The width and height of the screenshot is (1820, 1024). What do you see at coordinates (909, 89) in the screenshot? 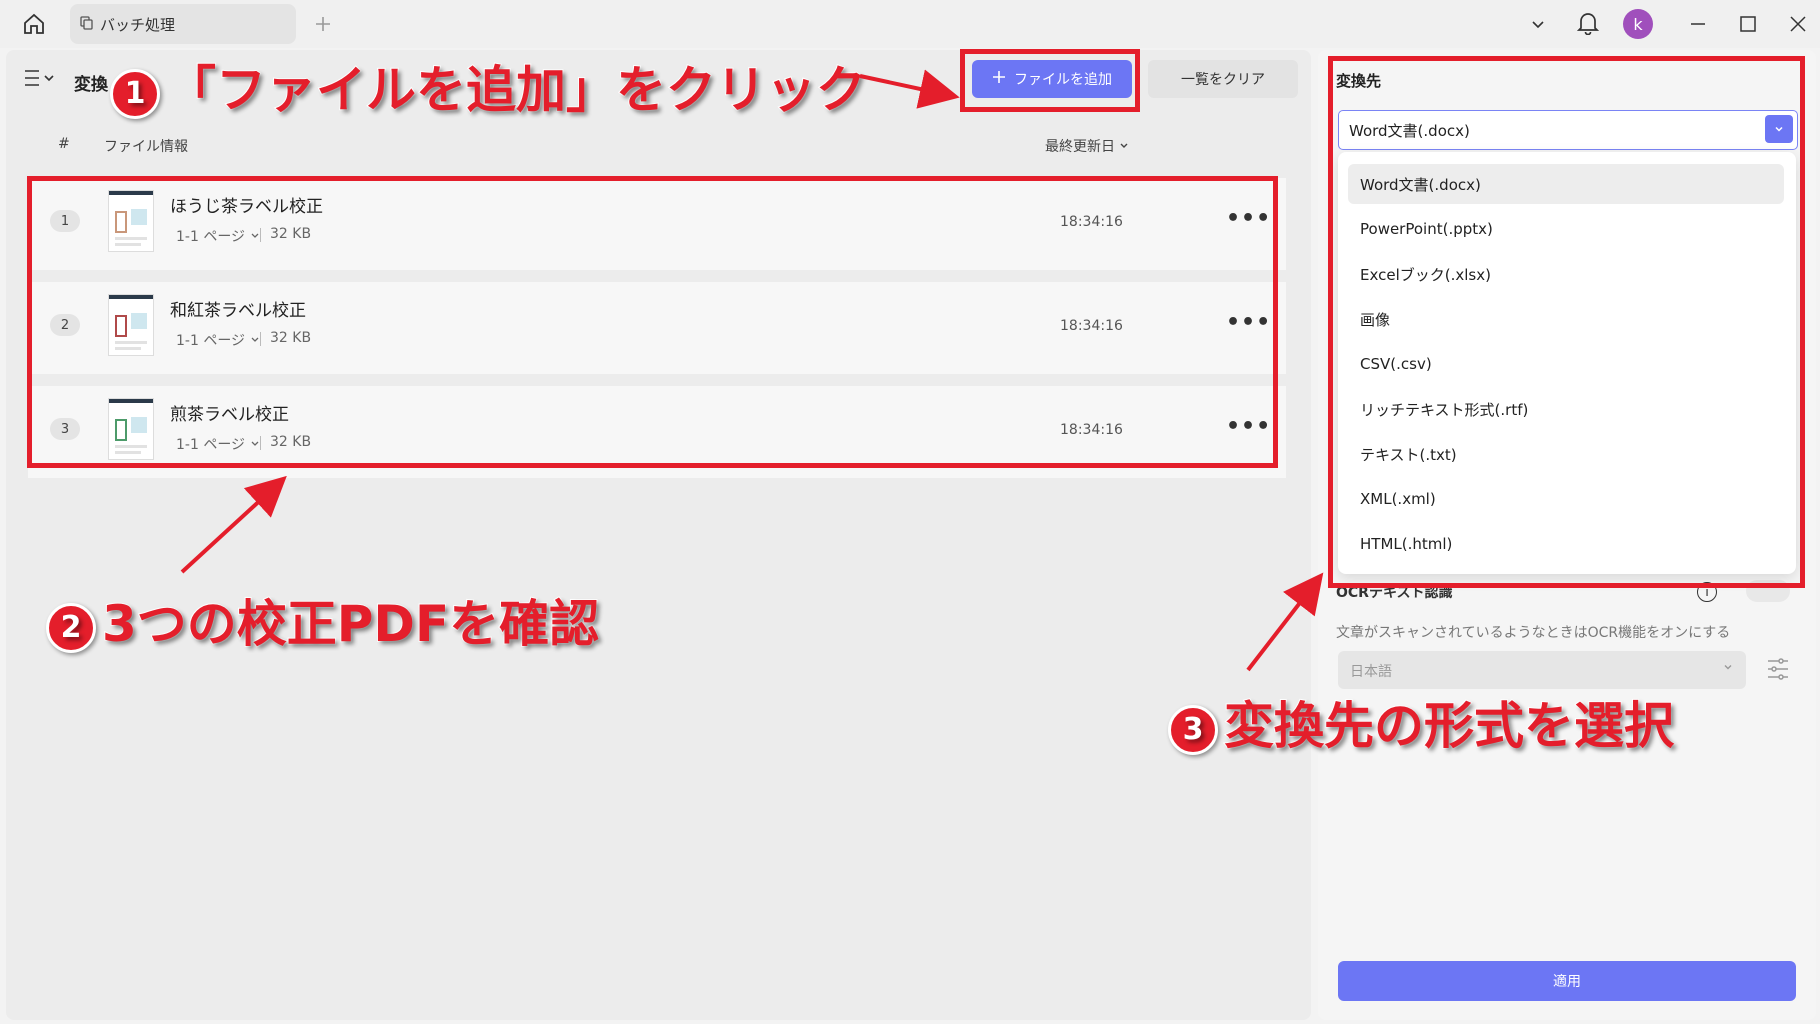
I see `annotation-arrow-step1` at bounding box center [909, 89].